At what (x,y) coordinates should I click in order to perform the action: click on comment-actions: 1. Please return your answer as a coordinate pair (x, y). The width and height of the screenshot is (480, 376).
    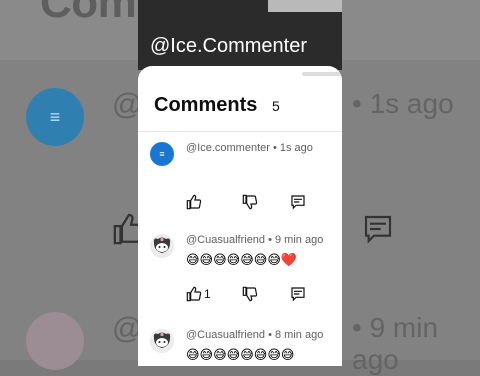
    Looking at the image, I should click on (264, 294).